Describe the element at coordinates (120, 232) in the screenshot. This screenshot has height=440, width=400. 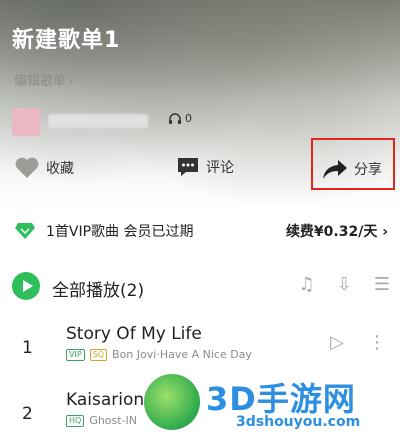
I see `vip-status-text: 1首VIP歌曲 会员已过期` at that location.